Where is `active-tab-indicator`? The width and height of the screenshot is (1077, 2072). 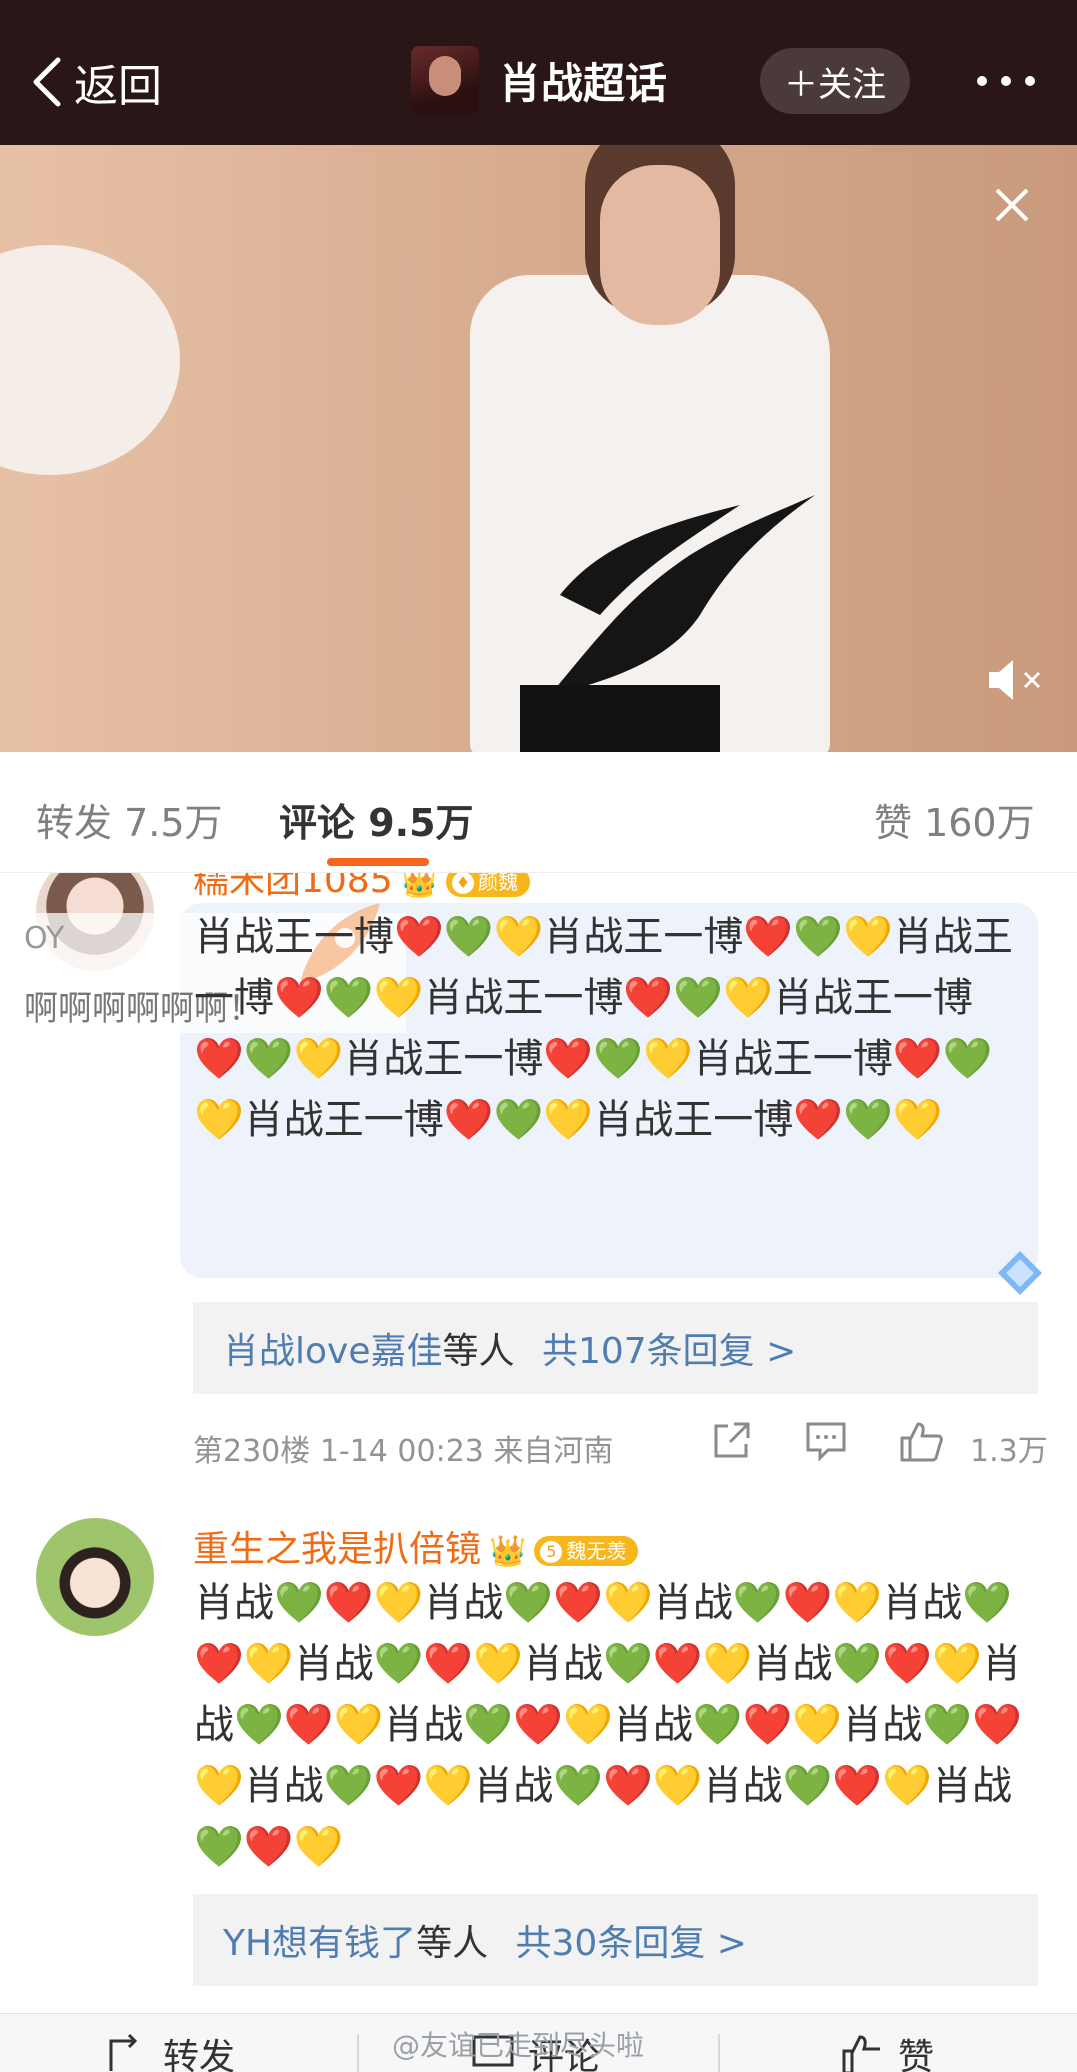
active-tab-indicator is located at coordinates (378, 862).